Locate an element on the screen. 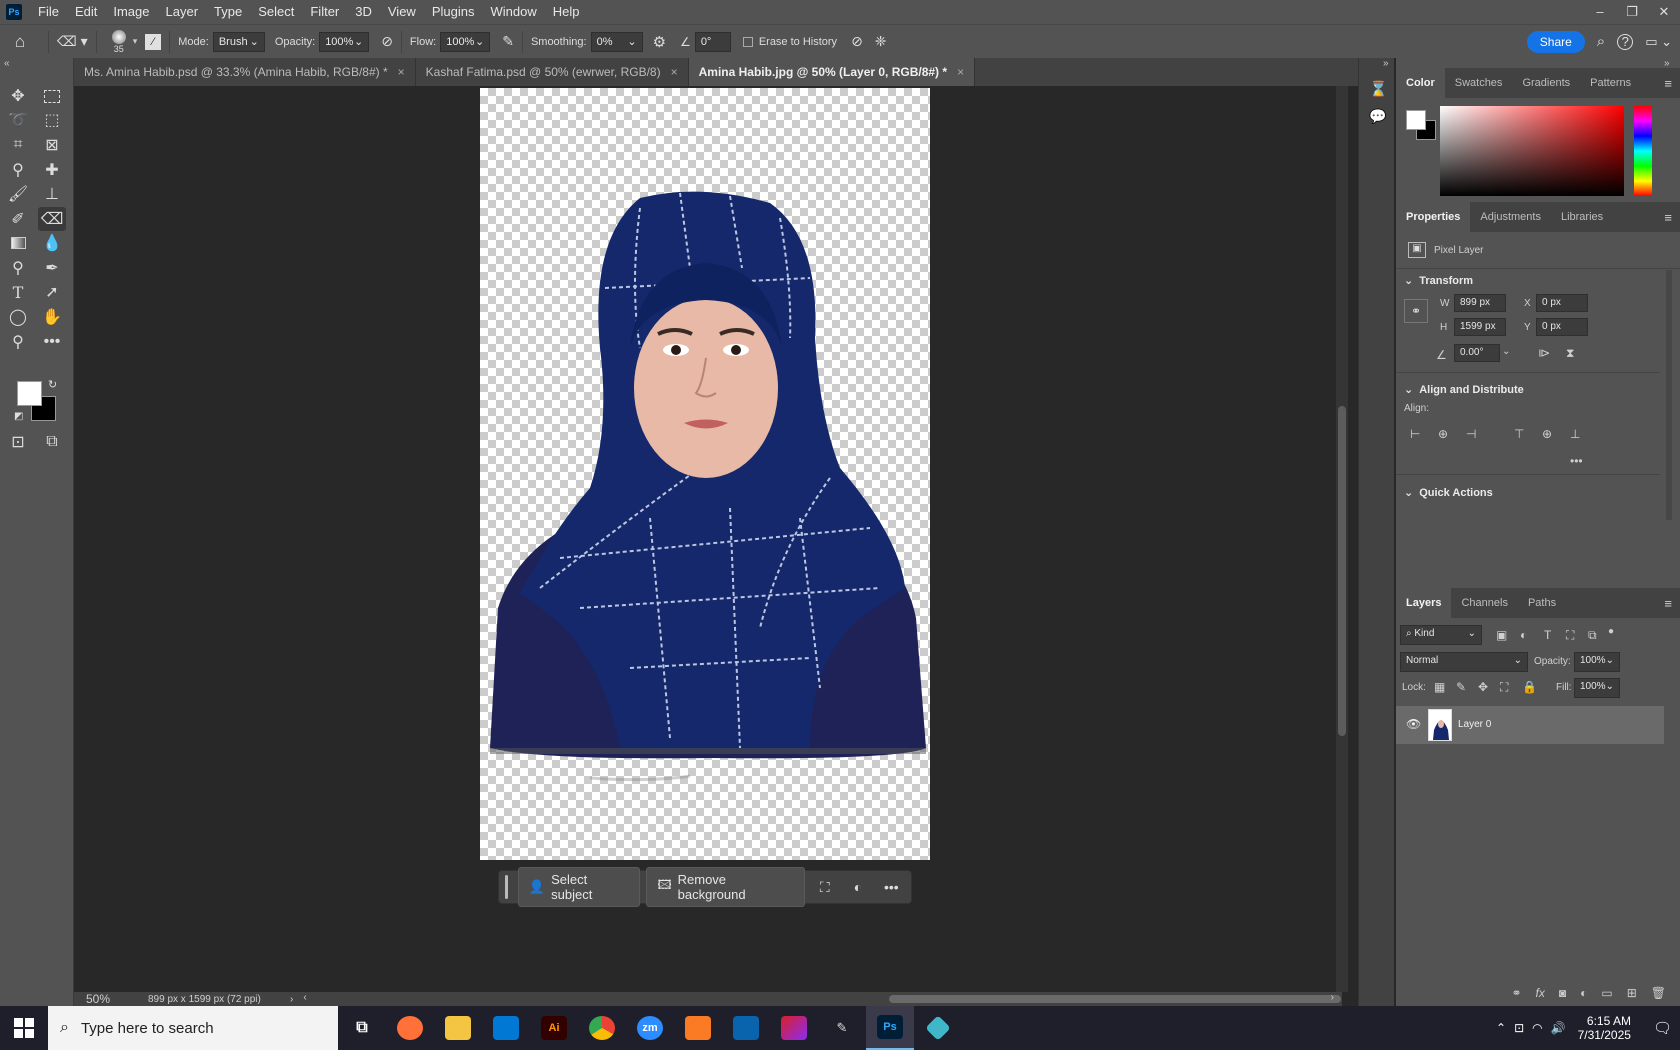  tab-properties: Properties is located at coordinates (1433, 217).